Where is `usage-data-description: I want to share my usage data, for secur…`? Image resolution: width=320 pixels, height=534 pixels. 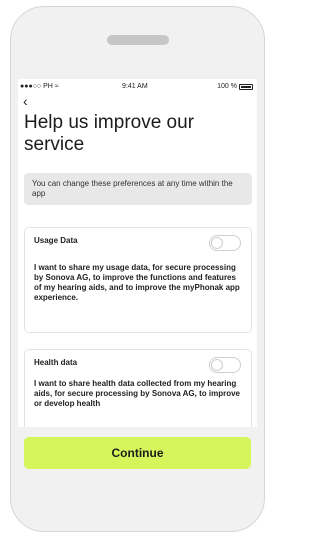 usage-data-description: I want to share my usage data, for secur… is located at coordinates (137, 282).